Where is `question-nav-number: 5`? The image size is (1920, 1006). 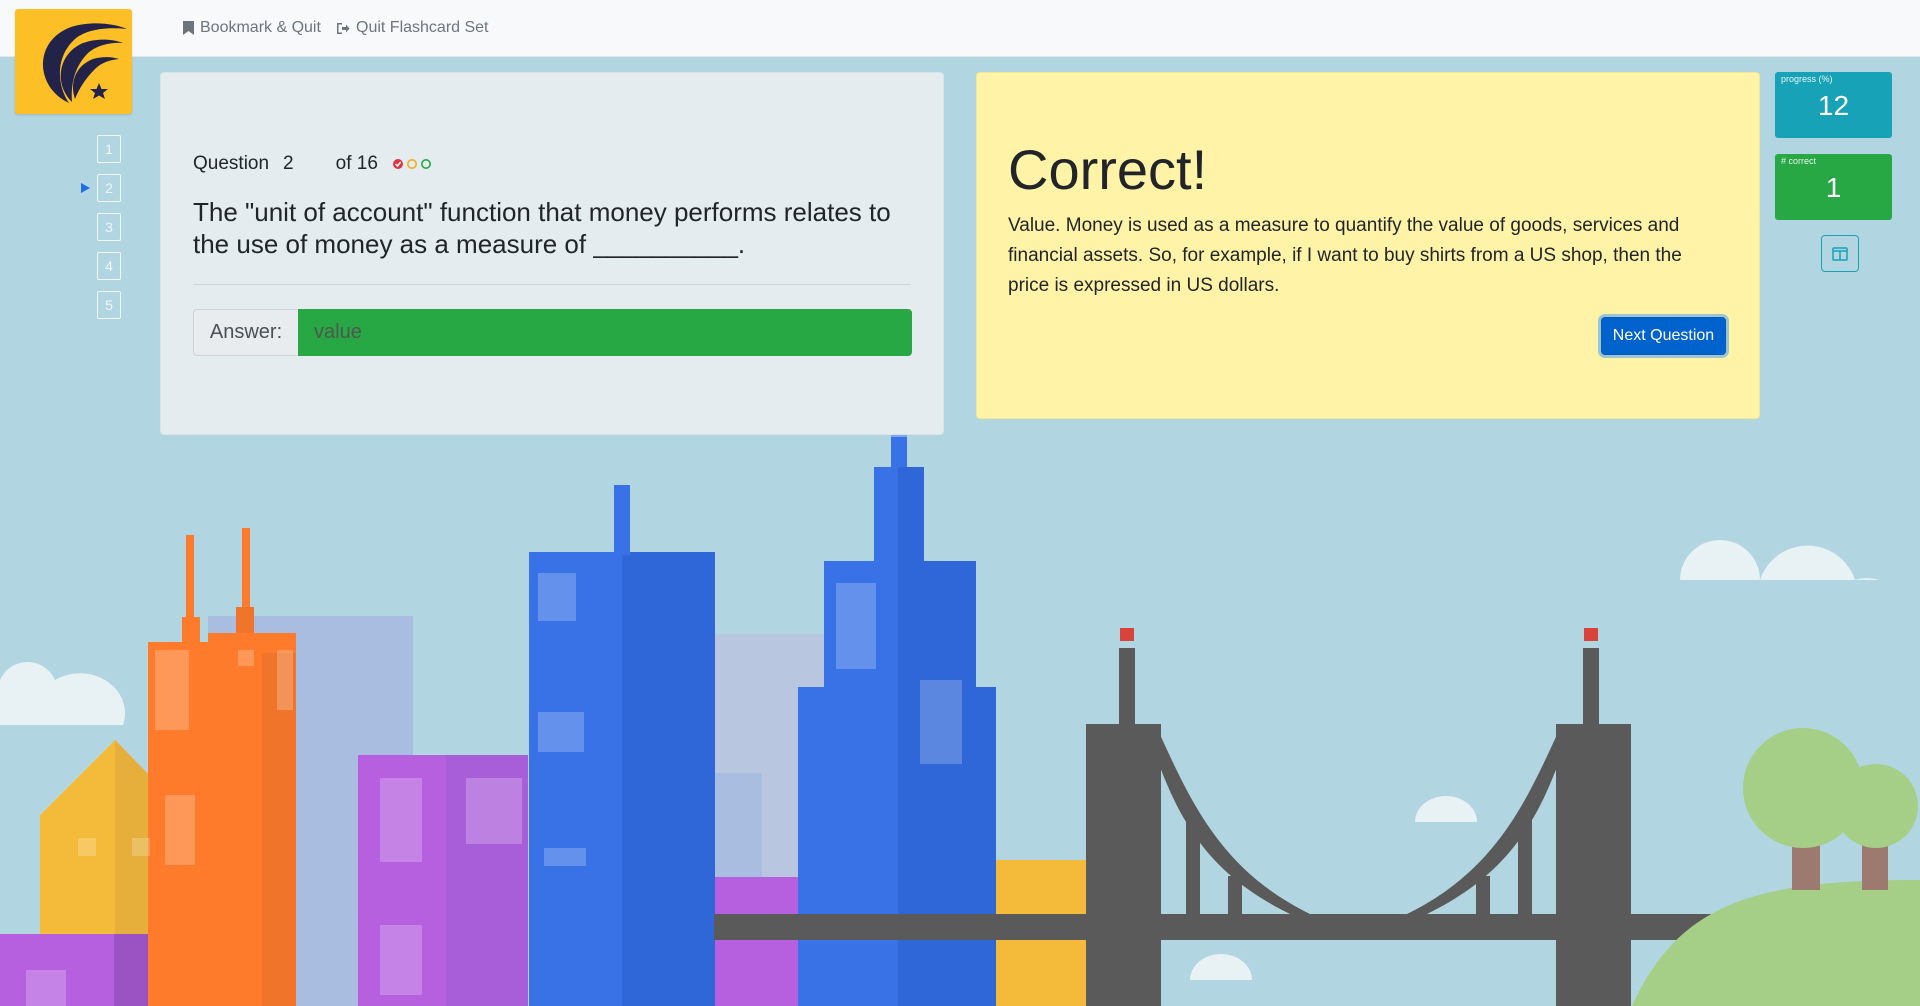 question-nav-number: 5 is located at coordinates (109, 305).